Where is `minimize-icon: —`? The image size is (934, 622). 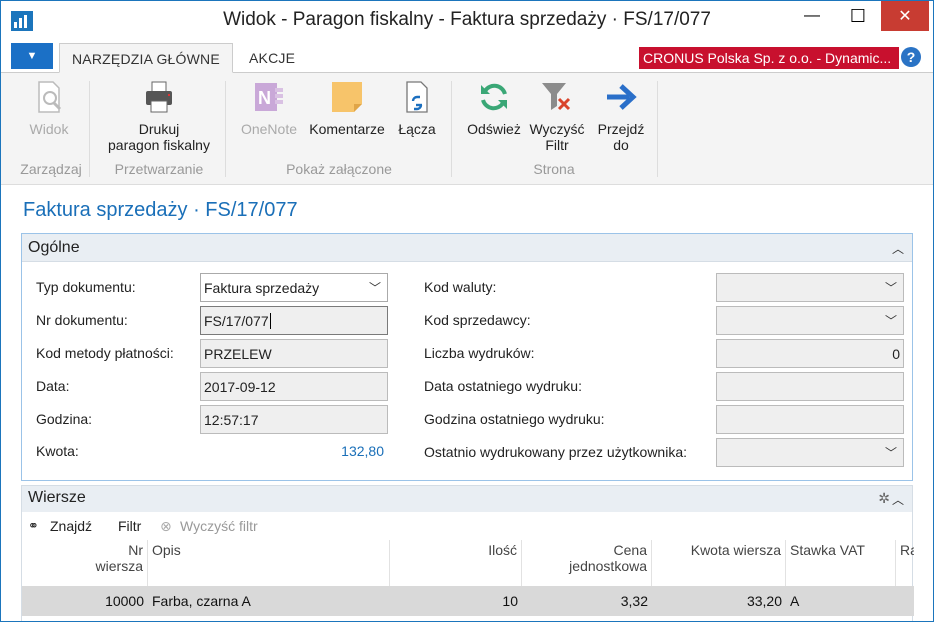
minimize-icon: — is located at coordinates (812, 15).